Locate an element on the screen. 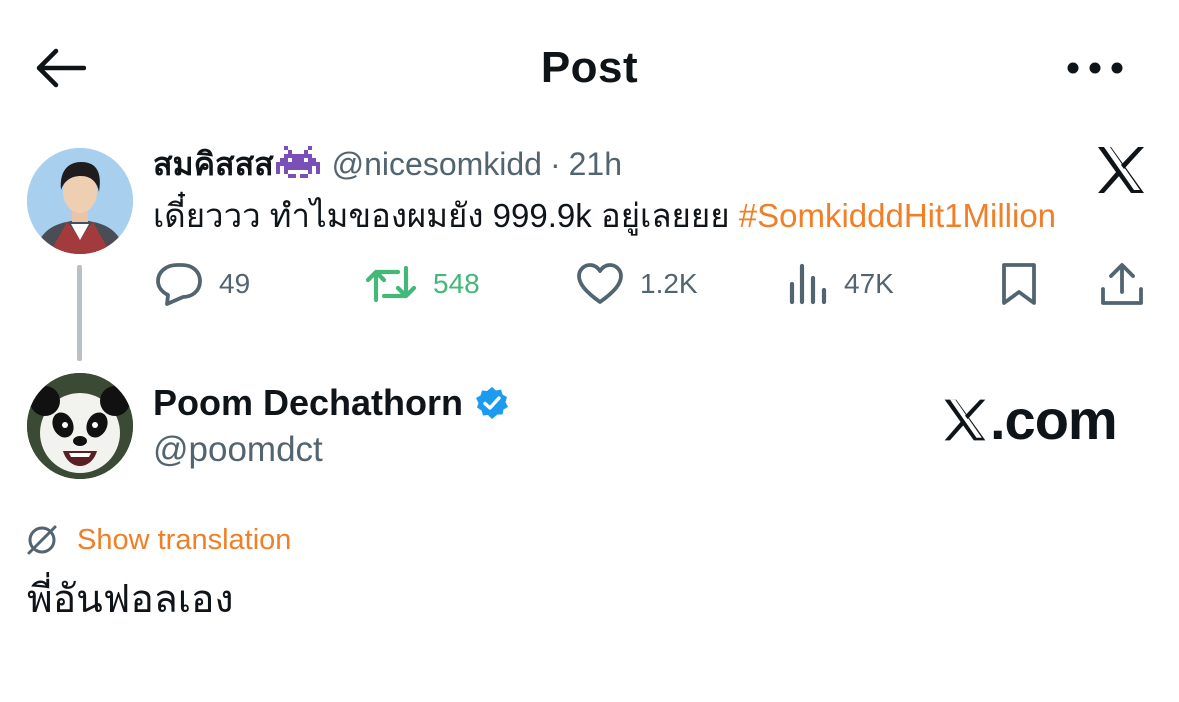  like-count: 1.2K is located at coordinates (669, 283).